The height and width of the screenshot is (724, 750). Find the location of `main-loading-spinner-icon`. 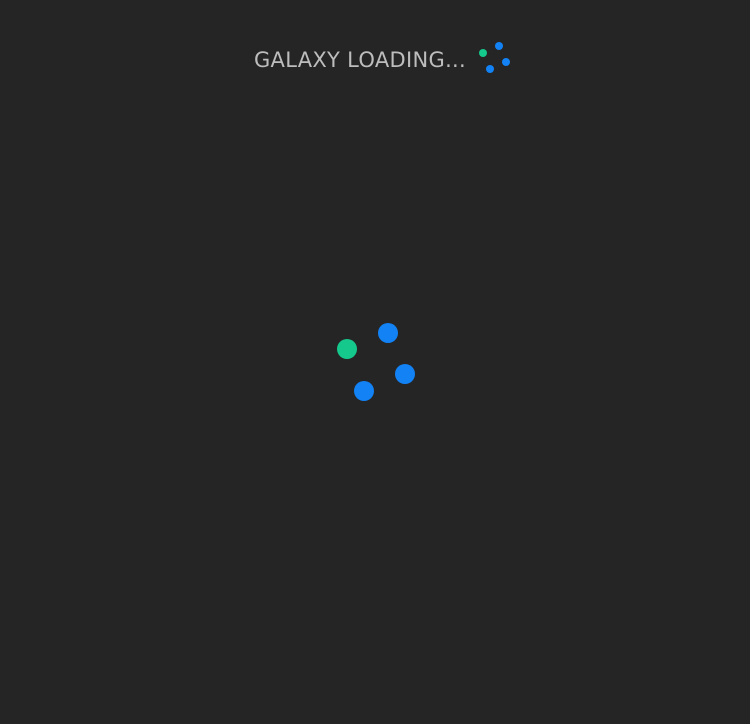

main-loading-spinner-icon is located at coordinates (376, 362).